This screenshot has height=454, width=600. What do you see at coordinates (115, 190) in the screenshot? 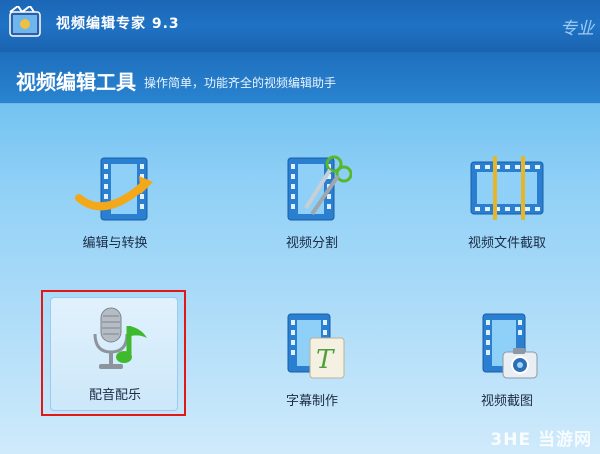
I see `film-arrow-icon` at bounding box center [115, 190].